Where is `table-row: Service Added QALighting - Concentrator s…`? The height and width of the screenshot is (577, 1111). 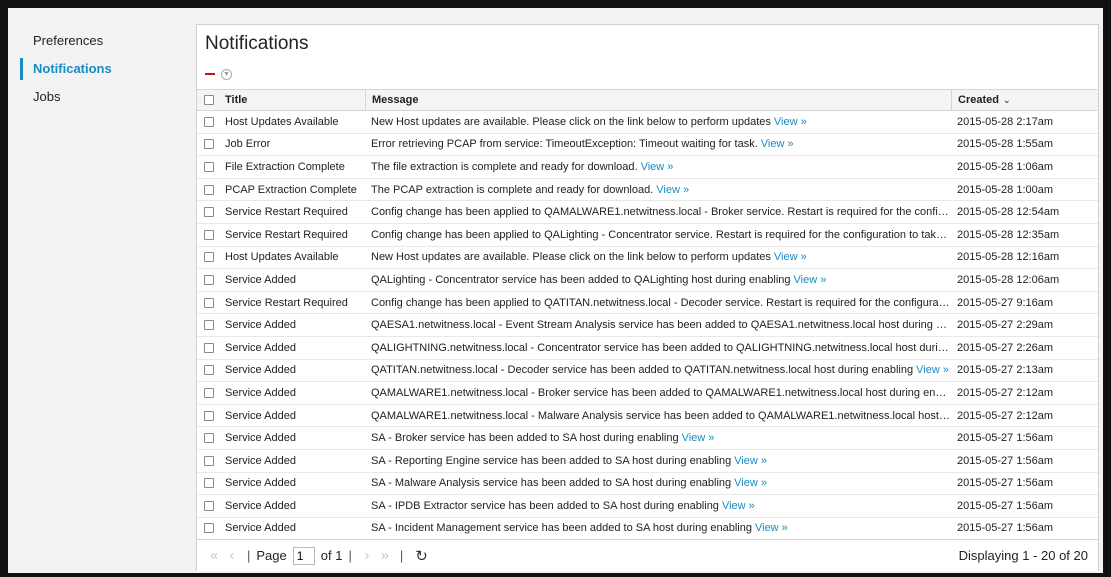 table-row: Service Added QALighting - Concentrator s… is located at coordinates (647, 280).